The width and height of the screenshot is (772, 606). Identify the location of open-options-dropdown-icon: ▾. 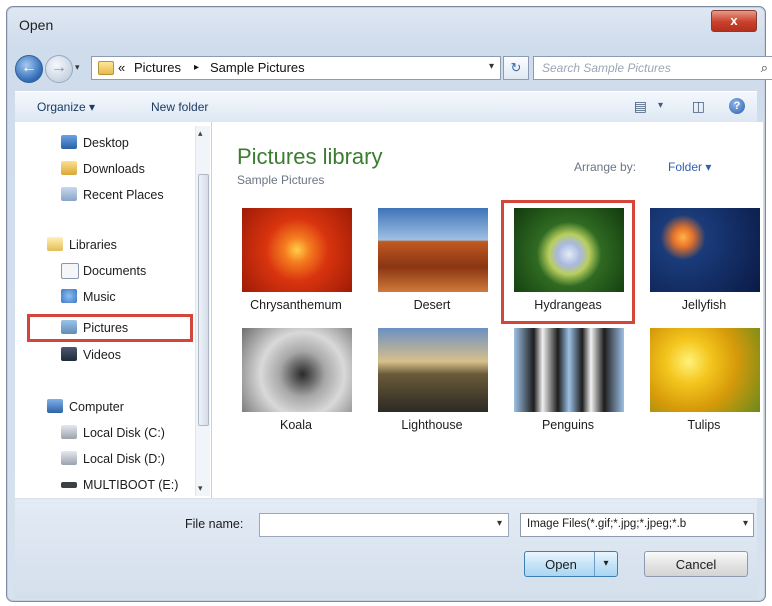
(605, 564).